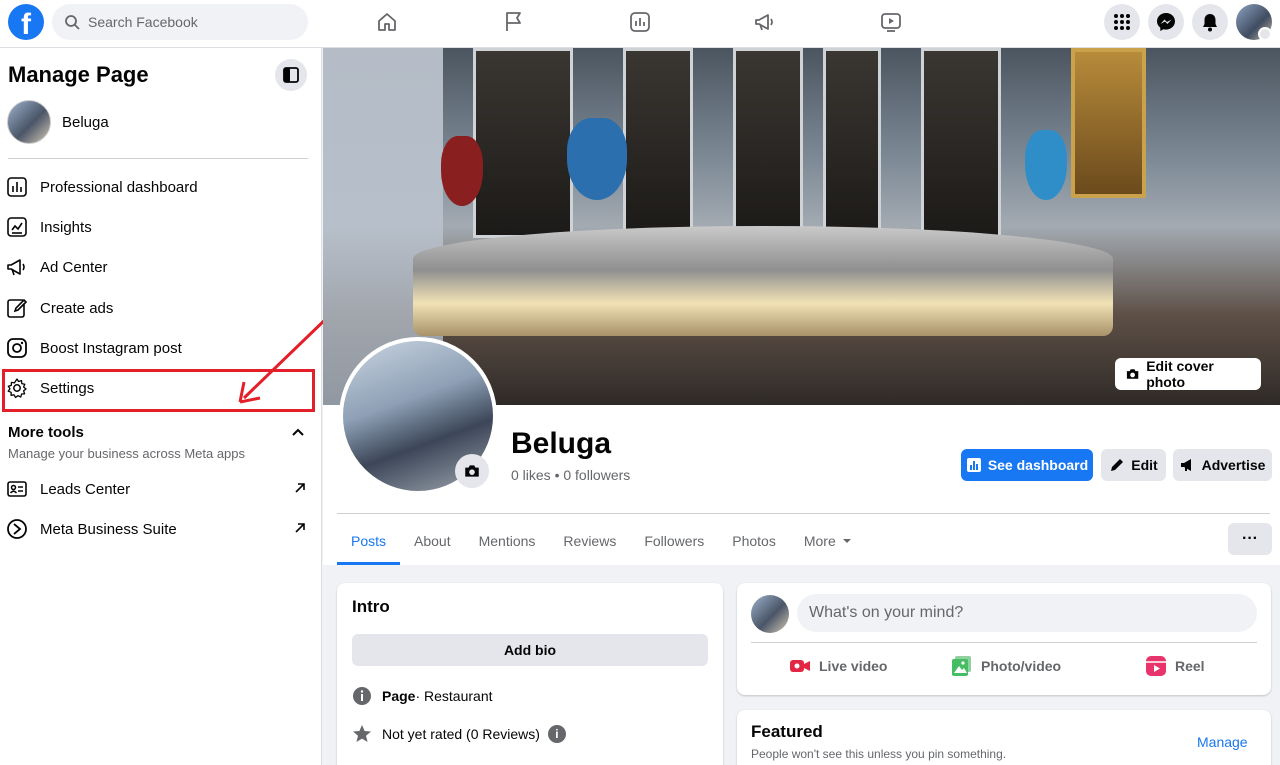 This screenshot has height=765, width=1280. What do you see at coordinates (85, 122) in the screenshot?
I see `sidebar-page-name: Beluga` at bounding box center [85, 122].